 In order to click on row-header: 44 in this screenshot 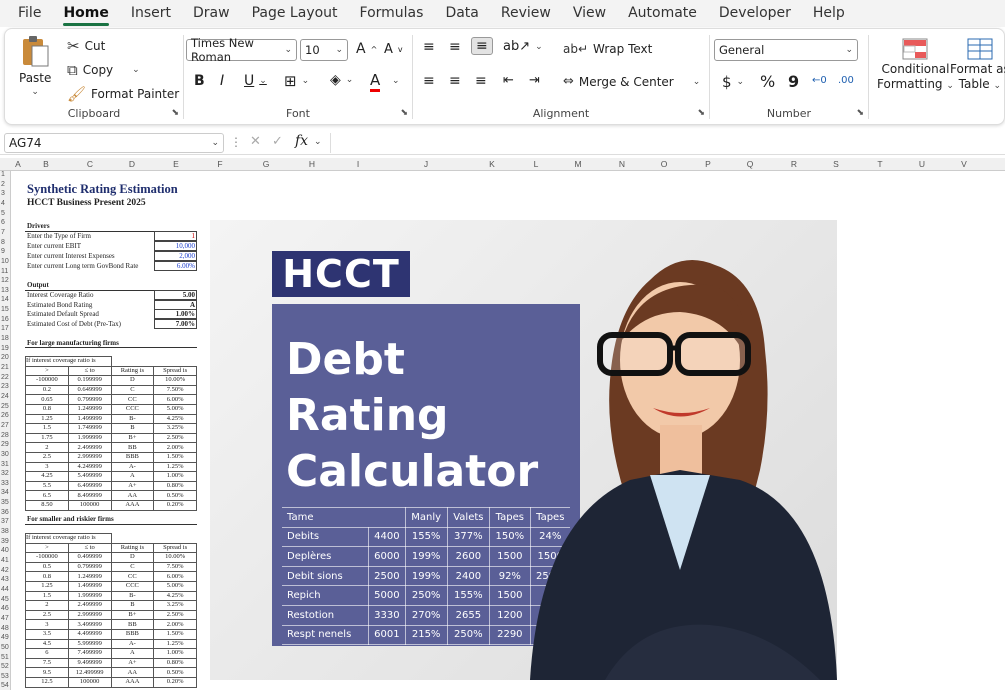, I will do `click(5, 589)`.